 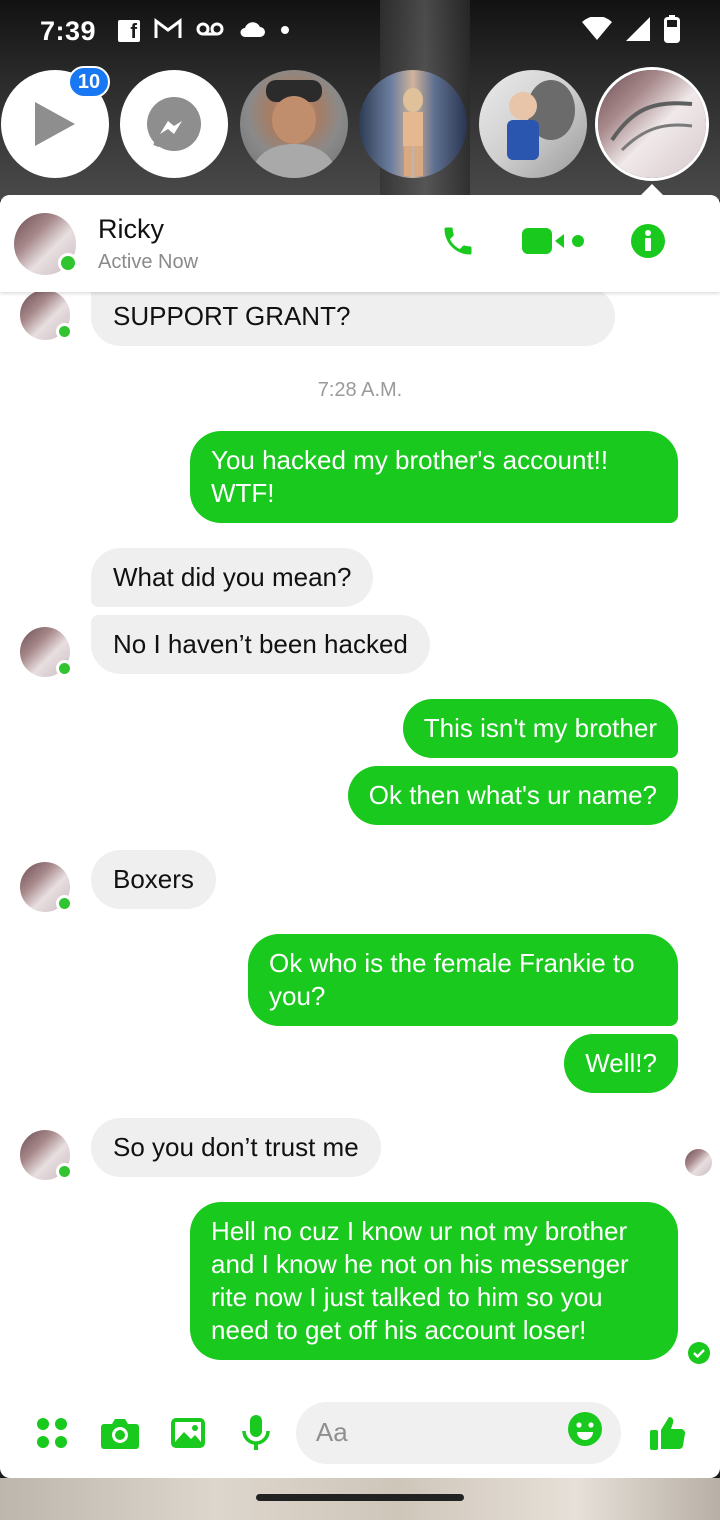 What do you see at coordinates (210, 31) in the screenshot?
I see `voicemail-icon` at bounding box center [210, 31].